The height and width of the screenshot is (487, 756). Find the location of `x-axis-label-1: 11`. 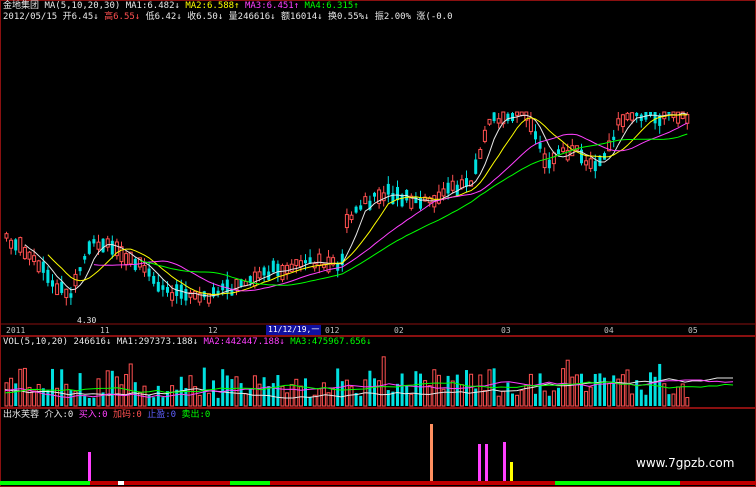

x-axis-label-1: 11 is located at coordinates (105, 330).